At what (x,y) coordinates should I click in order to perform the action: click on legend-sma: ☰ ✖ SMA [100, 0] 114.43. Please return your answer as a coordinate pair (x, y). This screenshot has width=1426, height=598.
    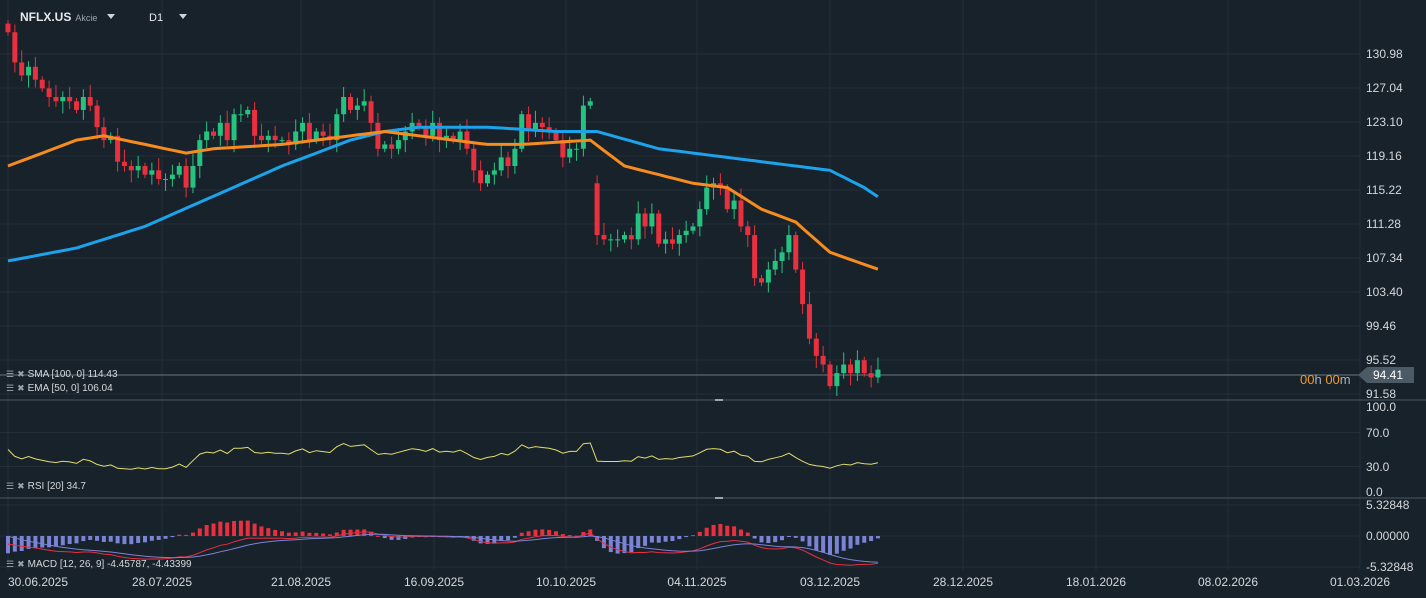
    Looking at the image, I should click on (62, 374).